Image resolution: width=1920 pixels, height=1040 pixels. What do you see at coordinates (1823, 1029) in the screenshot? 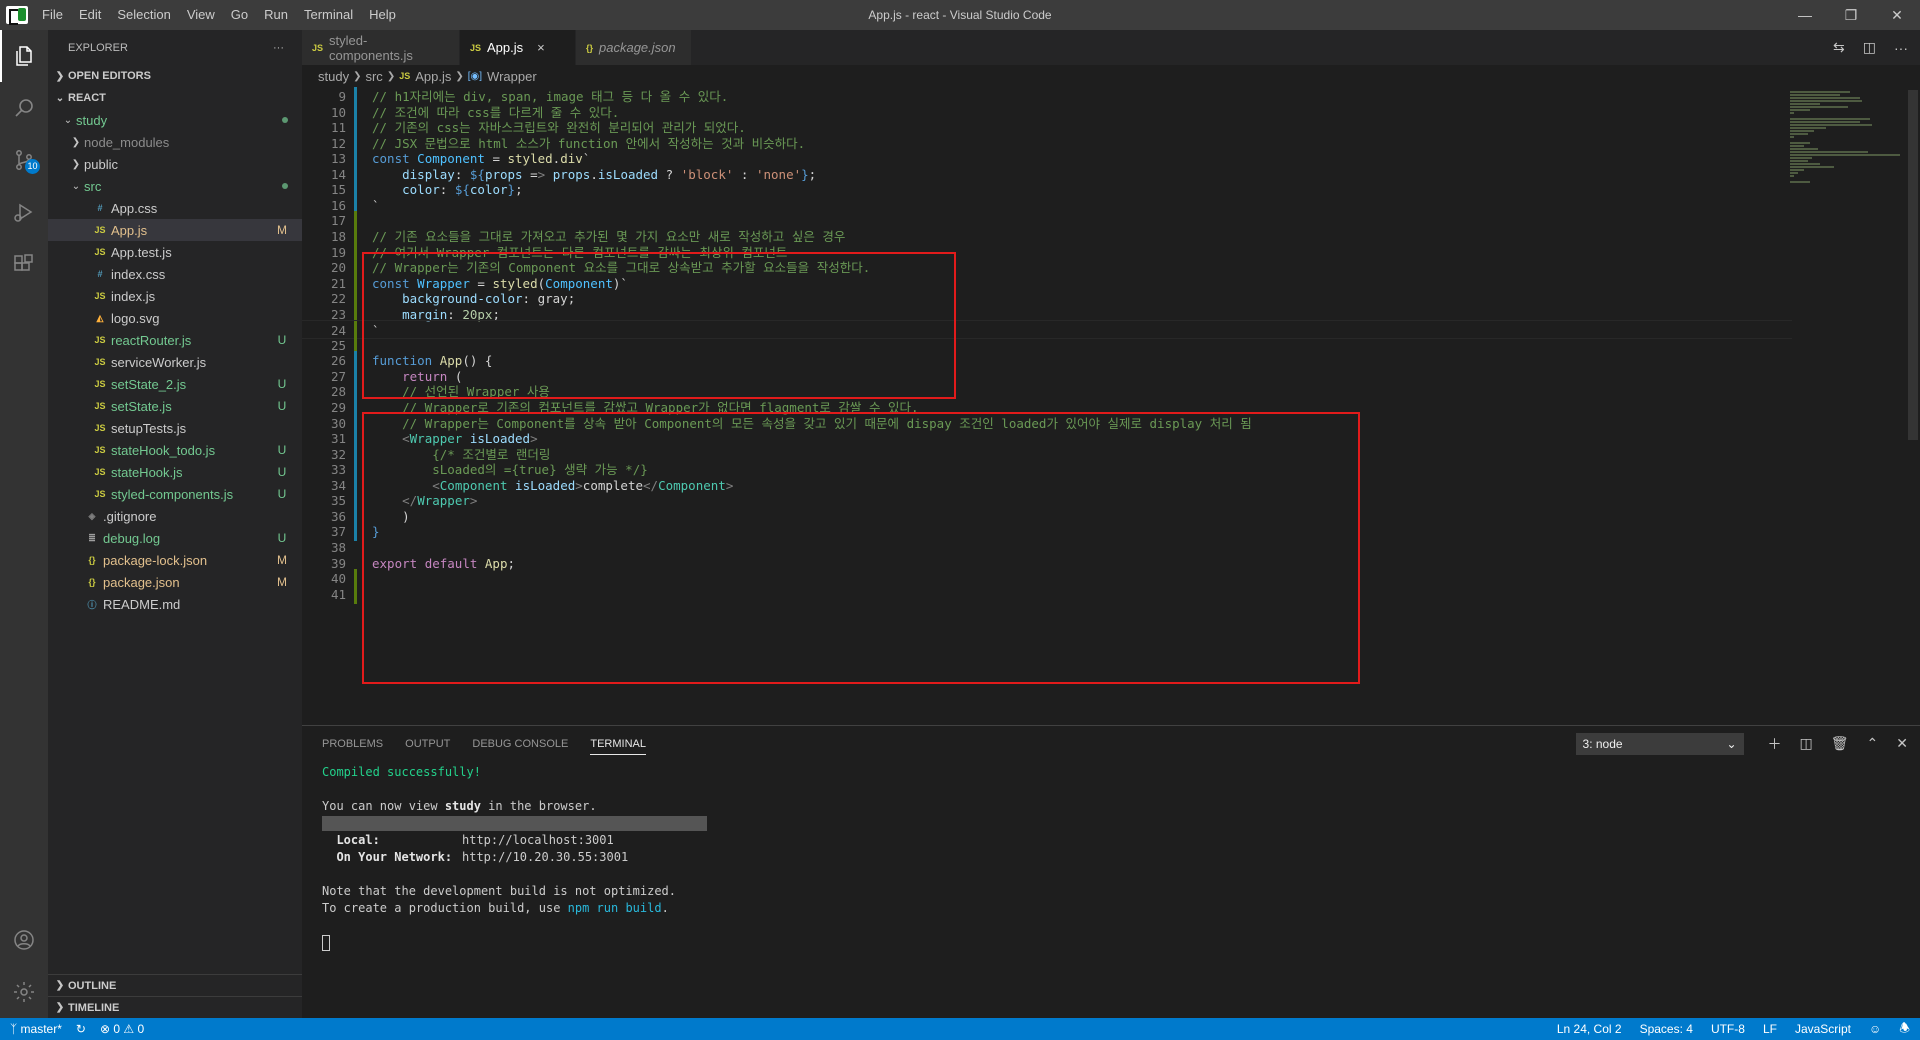
I see `language-mode: JavaScript` at bounding box center [1823, 1029].